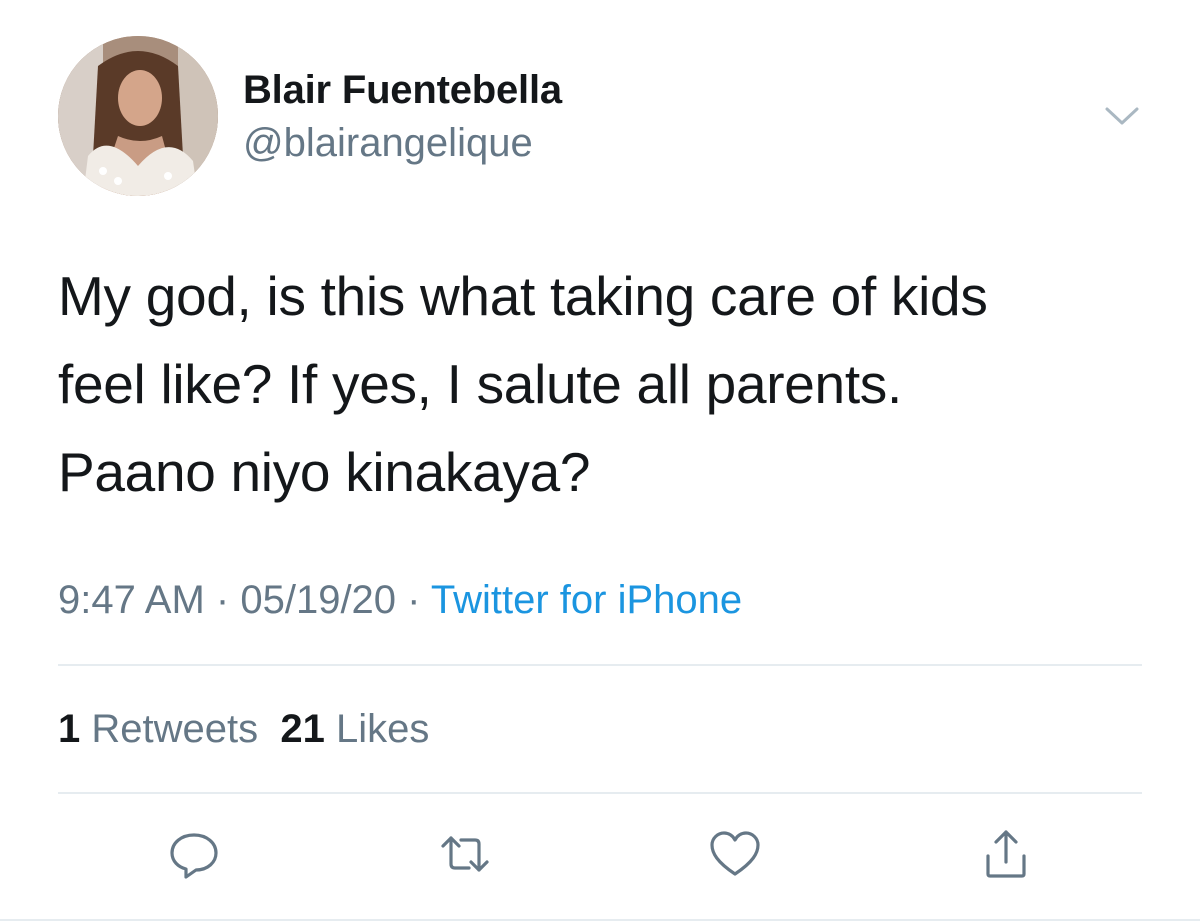 Image resolution: width=1200 pixels, height=921 pixels. What do you see at coordinates (388, 143) in the screenshot?
I see `user-handle: @blairangelique` at bounding box center [388, 143].